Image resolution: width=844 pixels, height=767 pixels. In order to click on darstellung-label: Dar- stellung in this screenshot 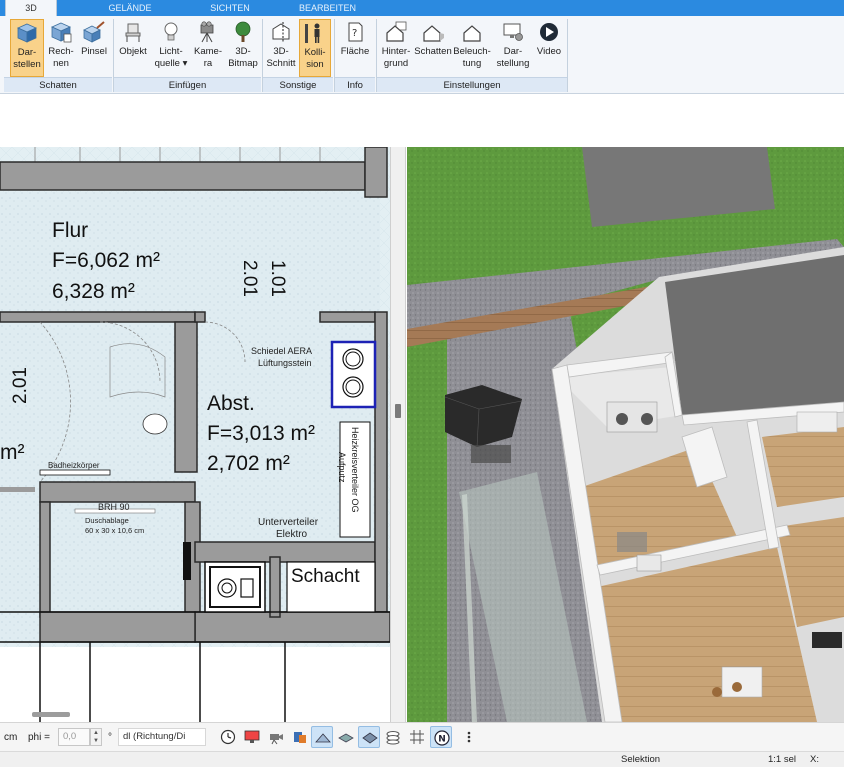, I will do `click(513, 57)`.